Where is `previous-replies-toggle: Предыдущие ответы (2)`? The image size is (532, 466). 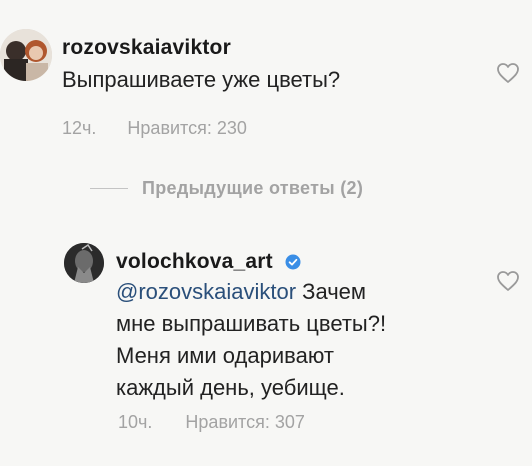
previous-replies-toggle: Предыдущие ответы (2) is located at coordinates (226, 188).